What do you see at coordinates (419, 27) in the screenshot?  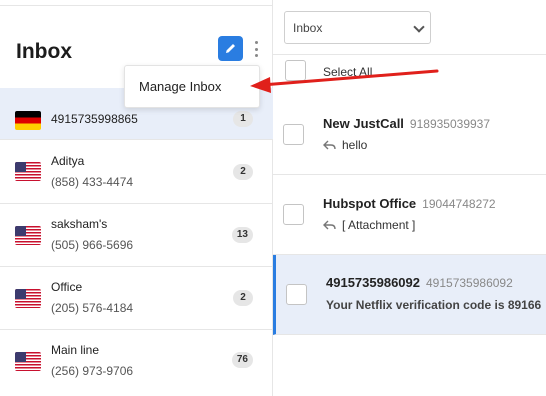 I see `chevron-down-icon` at bounding box center [419, 27].